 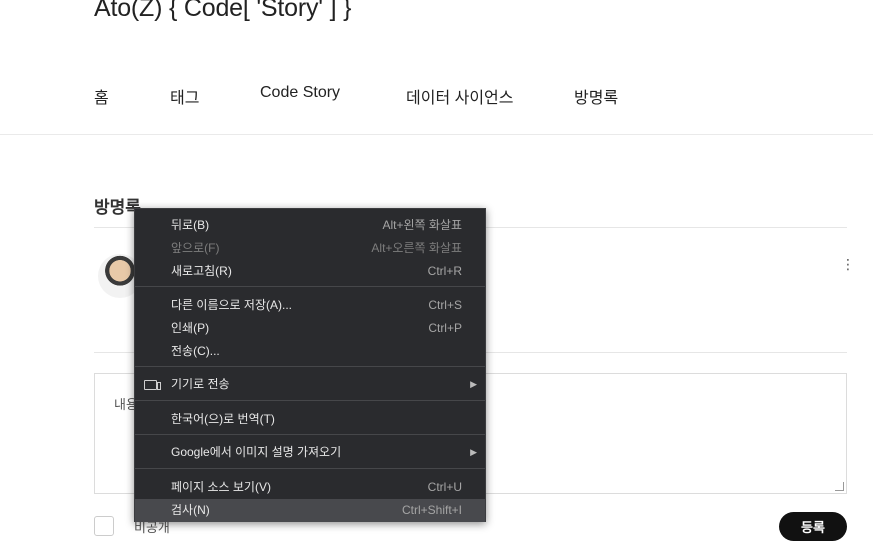 What do you see at coordinates (104, 526) in the screenshot?
I see `secret-checkbox` at bounding box center [104, 526].